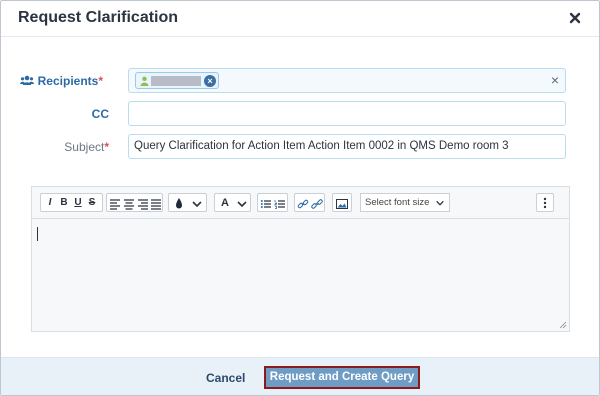 The image size is (600, 396). I want to click on numbered-list-icon, so click(280, 204).